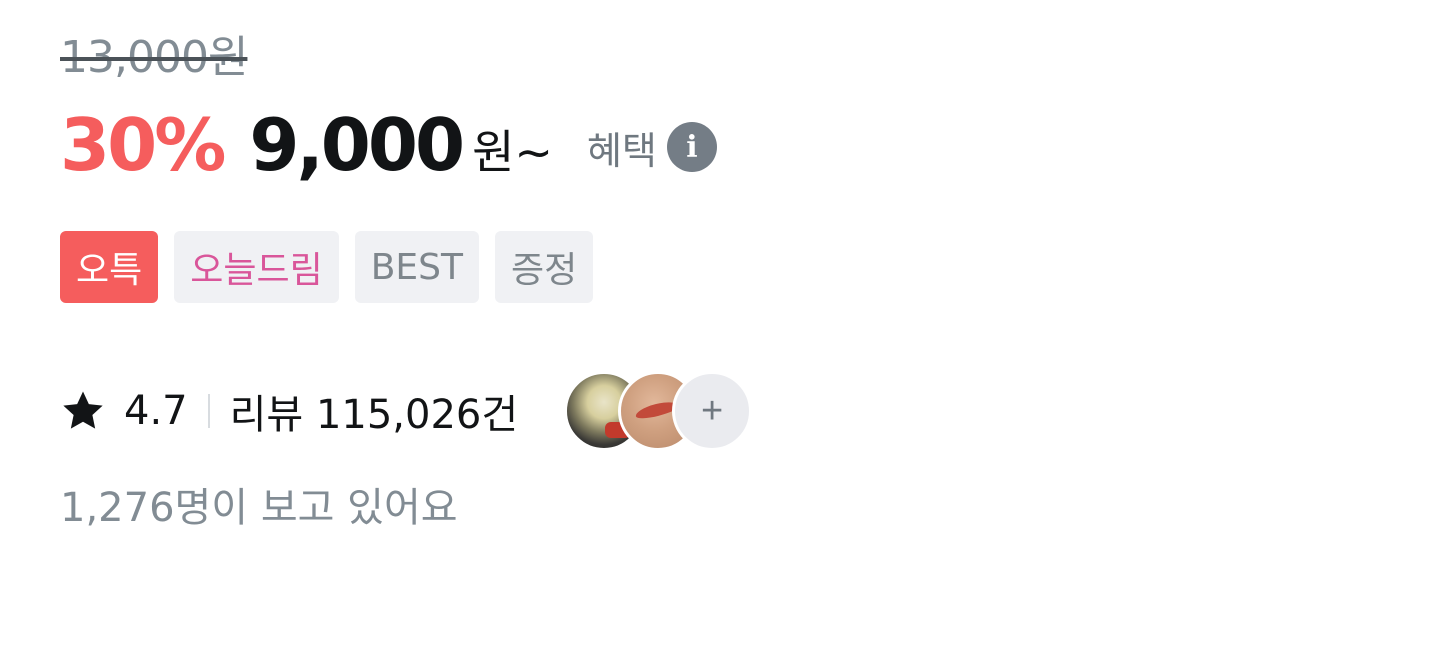 Image resolution: width=1439 pixels, height=654 pixels. I want to click on badge-gift: 증정, so click(544, 267).